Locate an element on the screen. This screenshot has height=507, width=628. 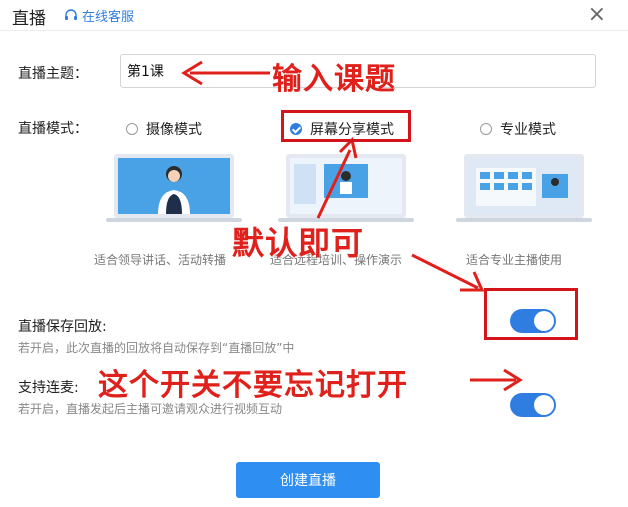
annotation-default-ok: 默认即可 is located at coordinates (298, 243).